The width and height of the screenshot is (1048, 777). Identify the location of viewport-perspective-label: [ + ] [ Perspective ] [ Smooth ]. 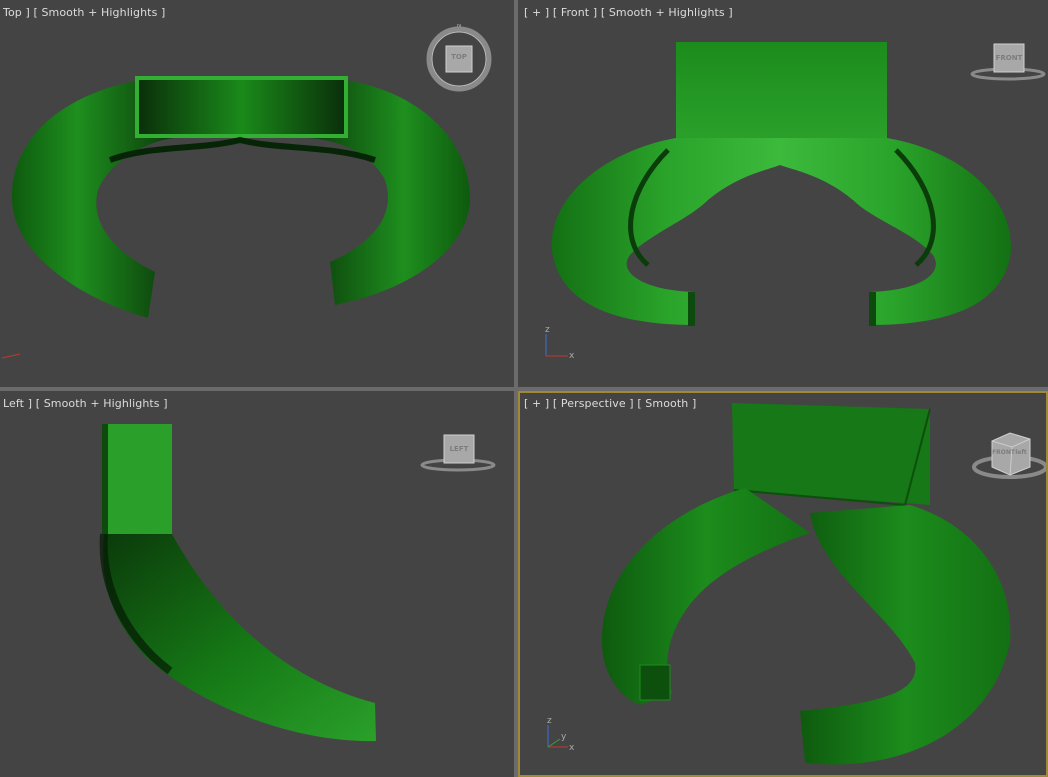
(610, 403).